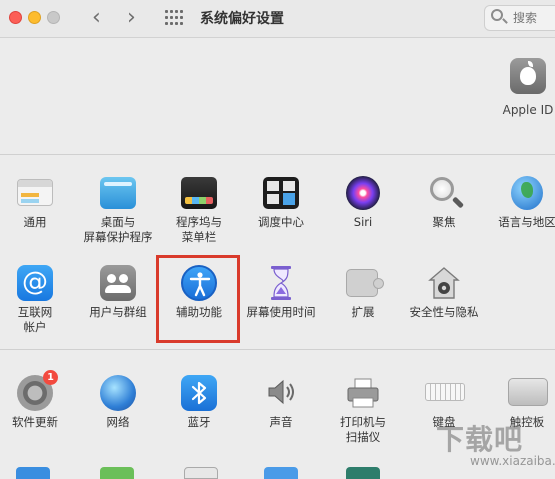 The height and width of the screenshot is (479, 555). I want to click on apple-id-pane: Apple ID, so click(527, 87).